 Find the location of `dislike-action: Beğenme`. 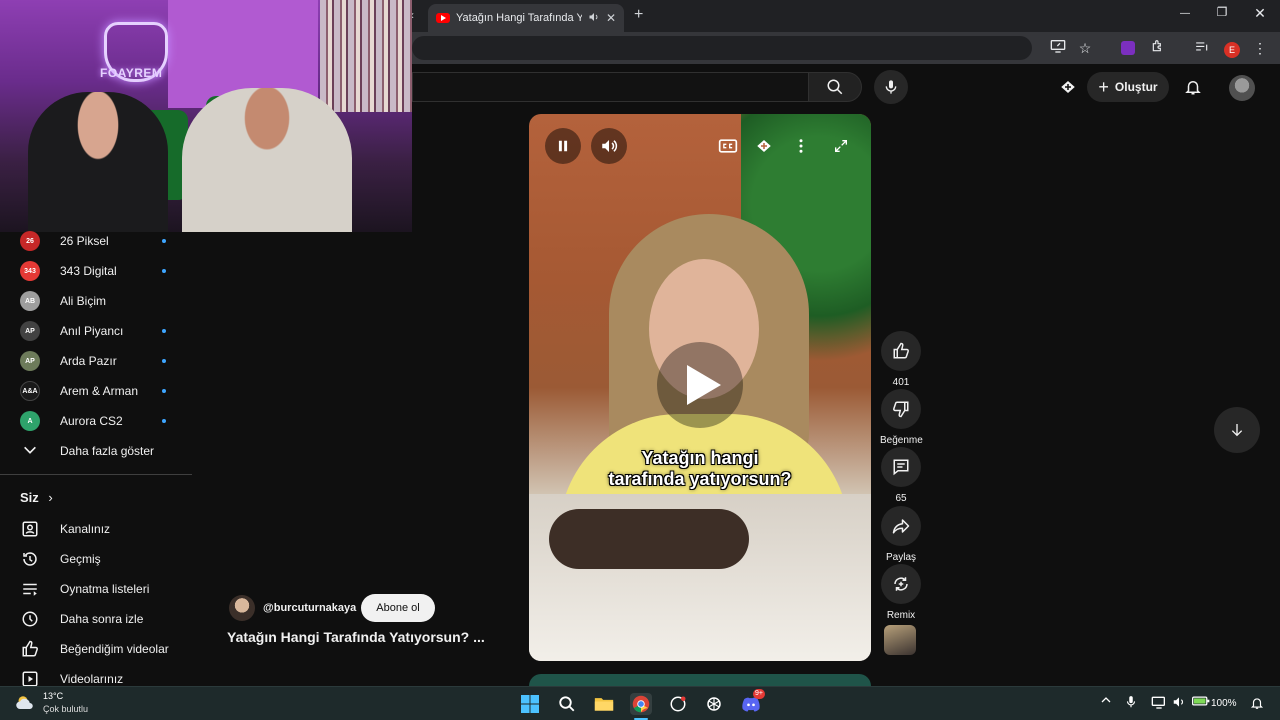

dislike-action: Beğenme is located at coordinates (901, 417).